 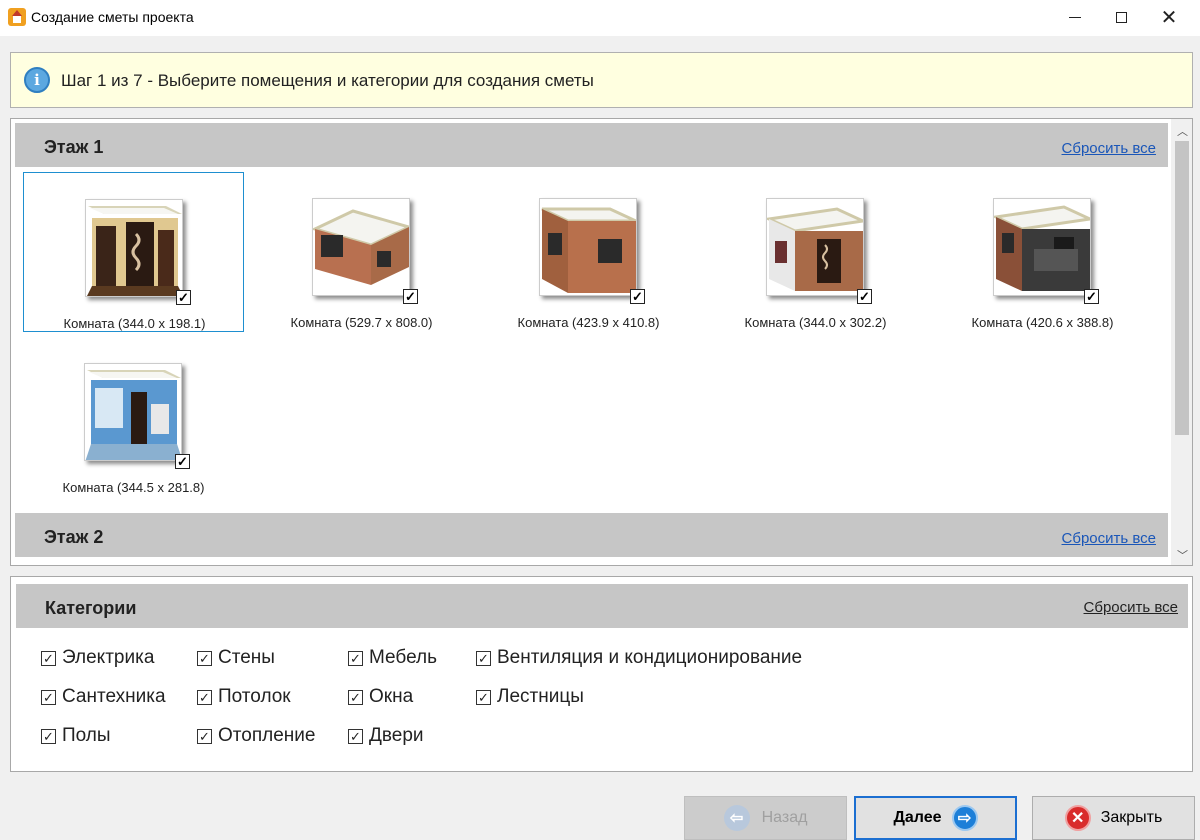 I want to click on category-checkbox: ✓ Электрика, so click(x=97, y=658).